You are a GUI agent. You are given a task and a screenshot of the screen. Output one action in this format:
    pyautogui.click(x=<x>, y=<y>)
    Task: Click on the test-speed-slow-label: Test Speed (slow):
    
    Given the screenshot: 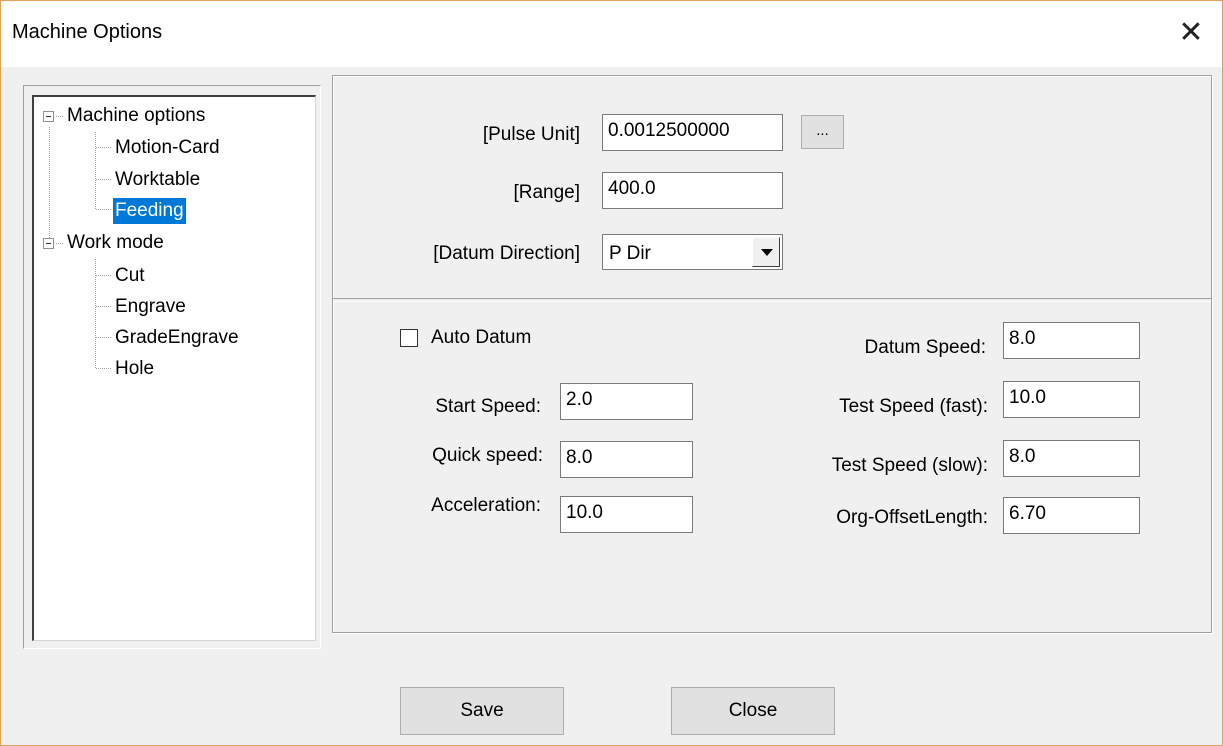 What is the action you would take?
    pyautogui.click(x=909, y=465)
    